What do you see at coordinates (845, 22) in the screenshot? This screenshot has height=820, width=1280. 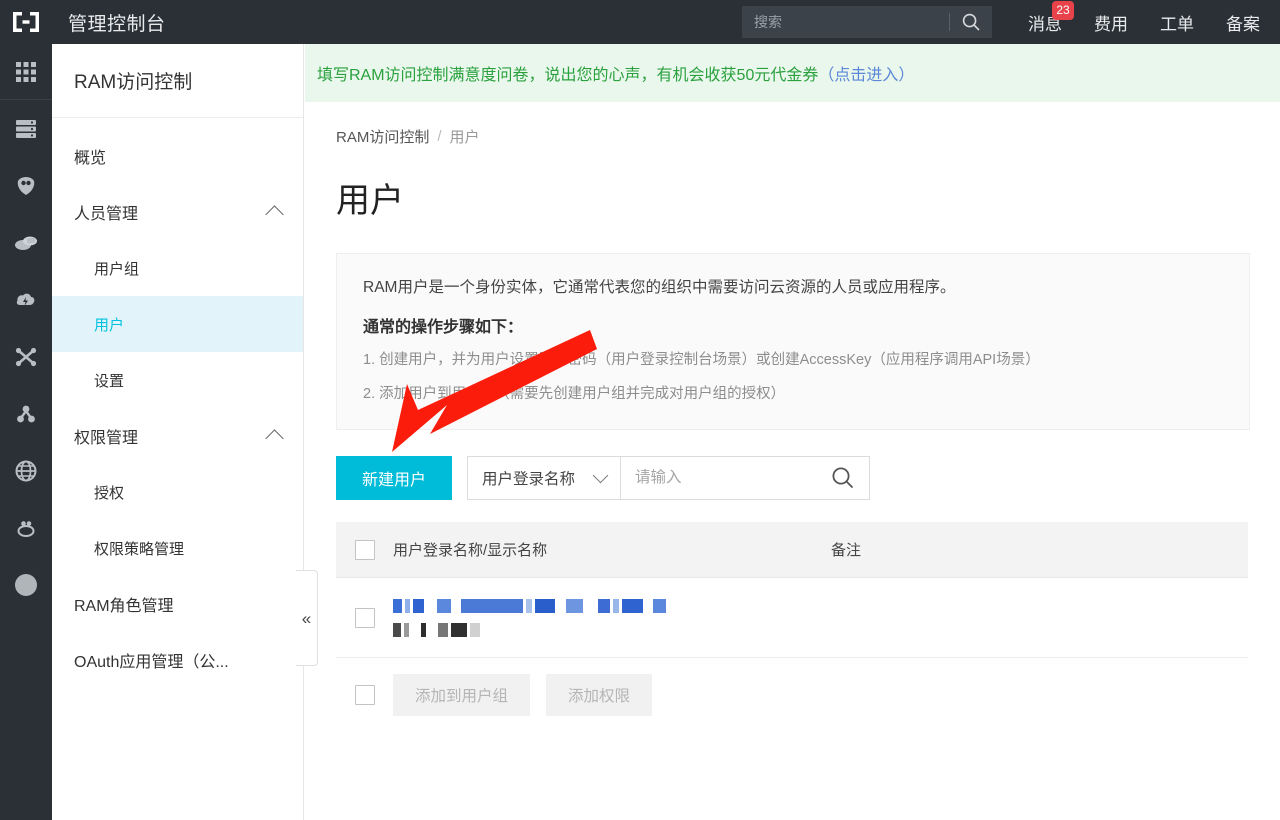 I see `search-input` at bounding box center [845, 22].